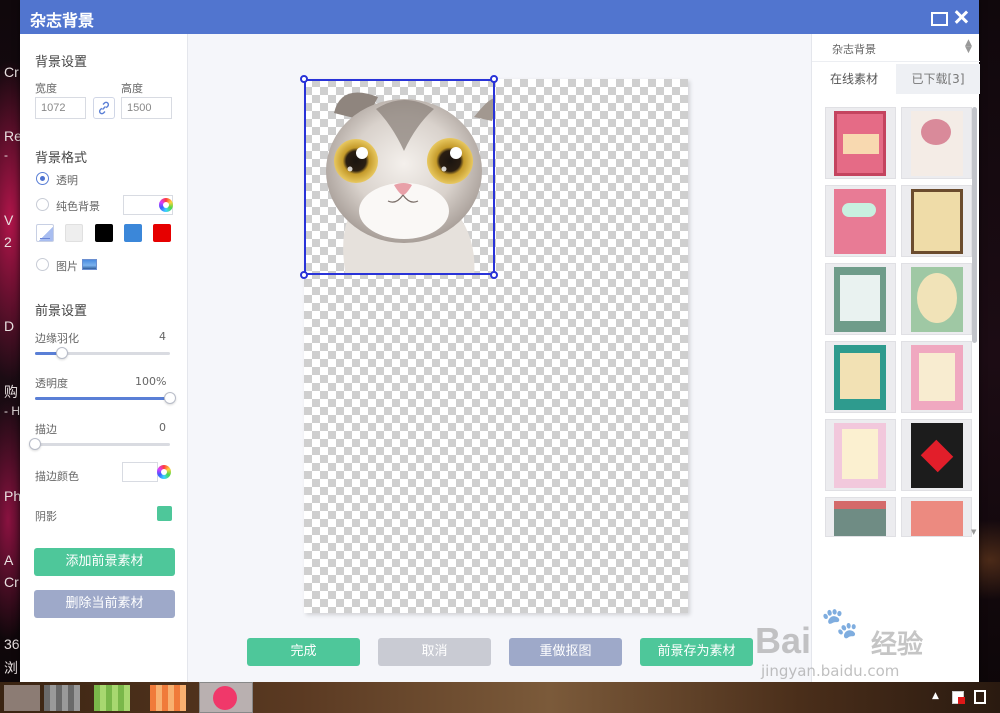  Describe the element at coordinates (409, 182) in the screenshot. I see `cat-image` at that location.